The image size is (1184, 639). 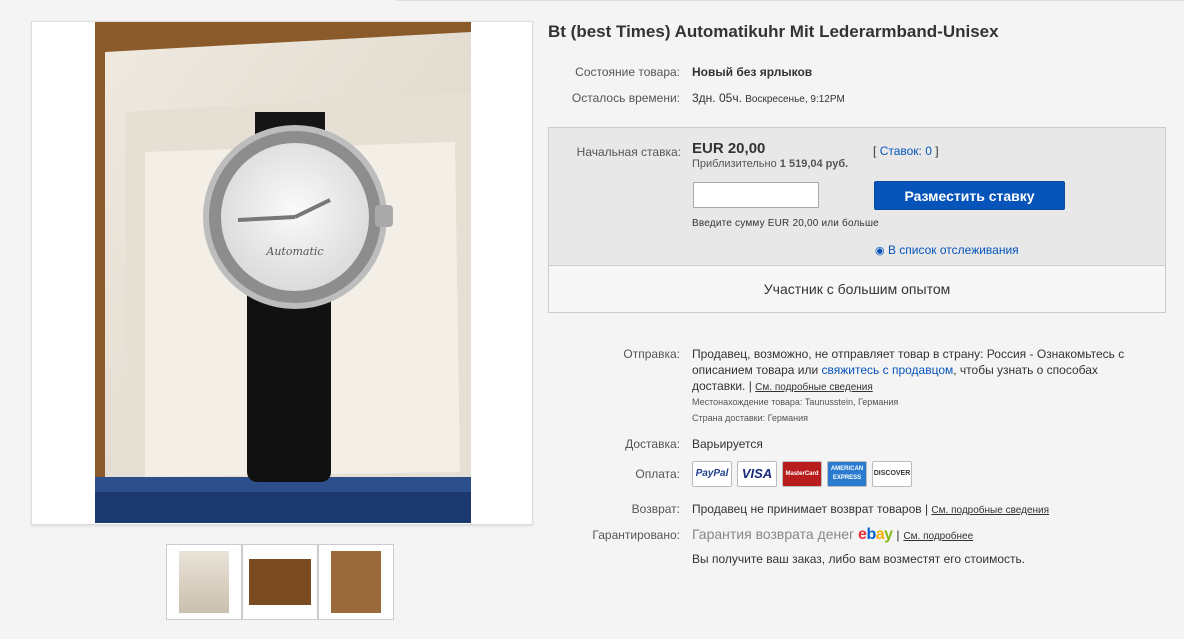 What do you see at coordinates (755, 370) in the screenshot?
I see `shipping-line-2-a: описанием товара или` at bounding box center [755, 370].